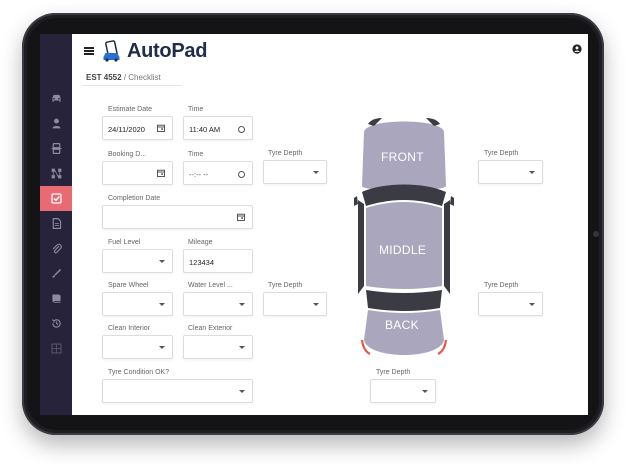 The height and width of the screenshot is (464, 628). I want to click on sidebar-item-documents, so click(56, 223).